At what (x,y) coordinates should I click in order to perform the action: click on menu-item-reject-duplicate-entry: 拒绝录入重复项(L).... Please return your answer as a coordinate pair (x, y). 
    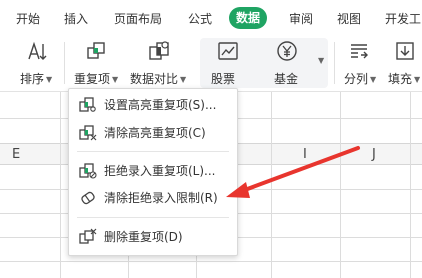
    Looking at the image, I should click on (153, 171).